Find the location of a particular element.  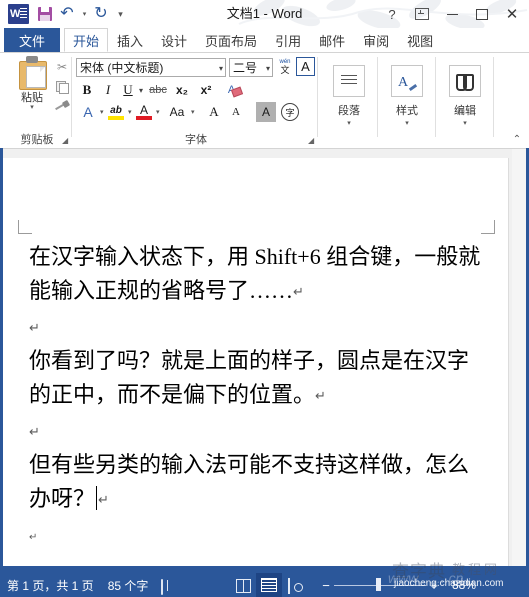

styles-group-button: A 样式 ▾ is located at coordinates (407, 96).